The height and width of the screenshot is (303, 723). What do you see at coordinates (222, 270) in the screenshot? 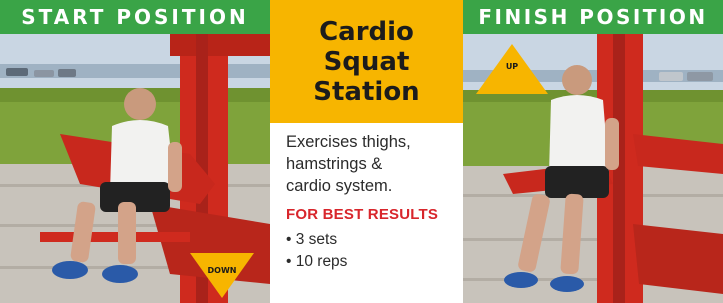
I see `down-arrow-label: DOWN` at bounding box center [222, 270].